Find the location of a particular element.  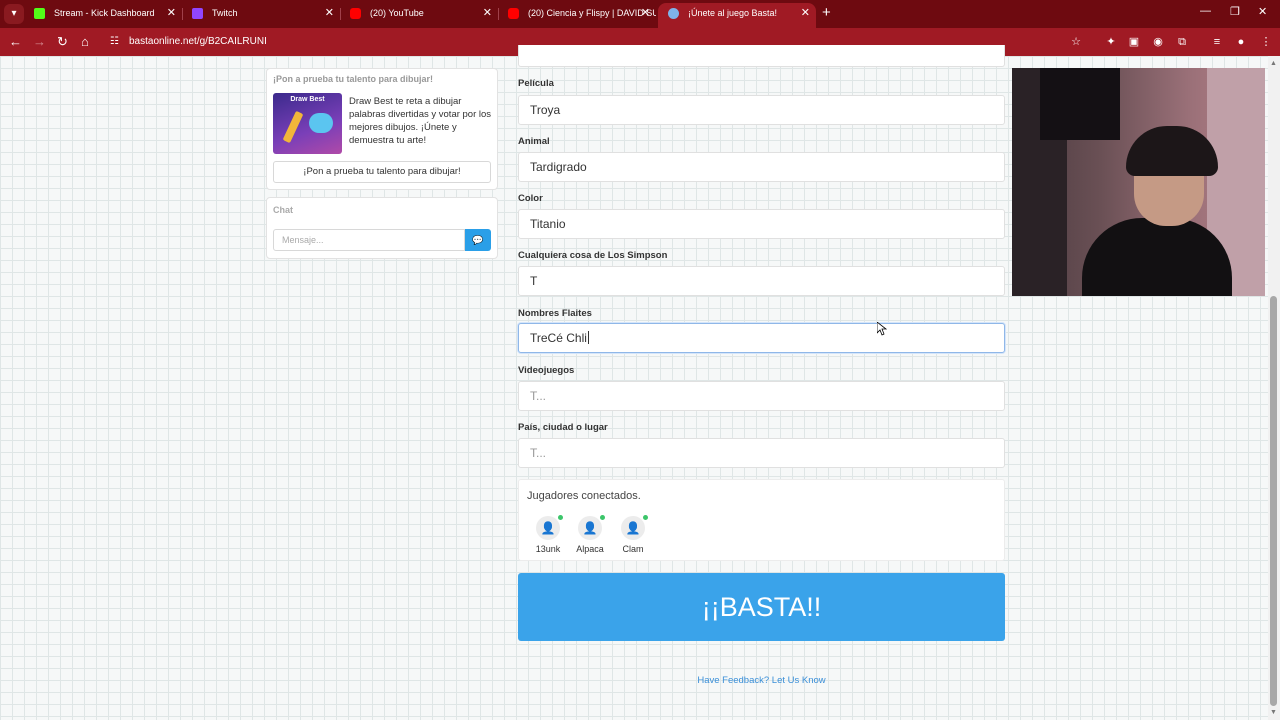

scroll-up-icon: ▲ is located at coordinates (1273, 63).